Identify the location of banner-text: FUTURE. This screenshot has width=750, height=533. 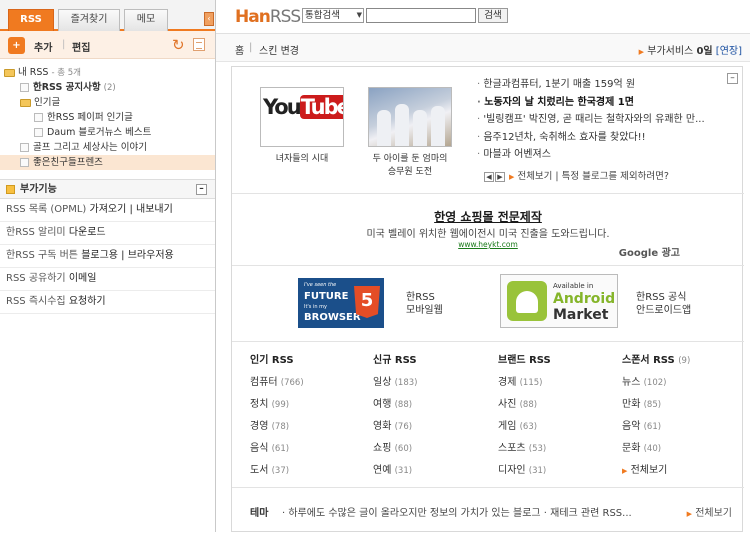
(326, 296).